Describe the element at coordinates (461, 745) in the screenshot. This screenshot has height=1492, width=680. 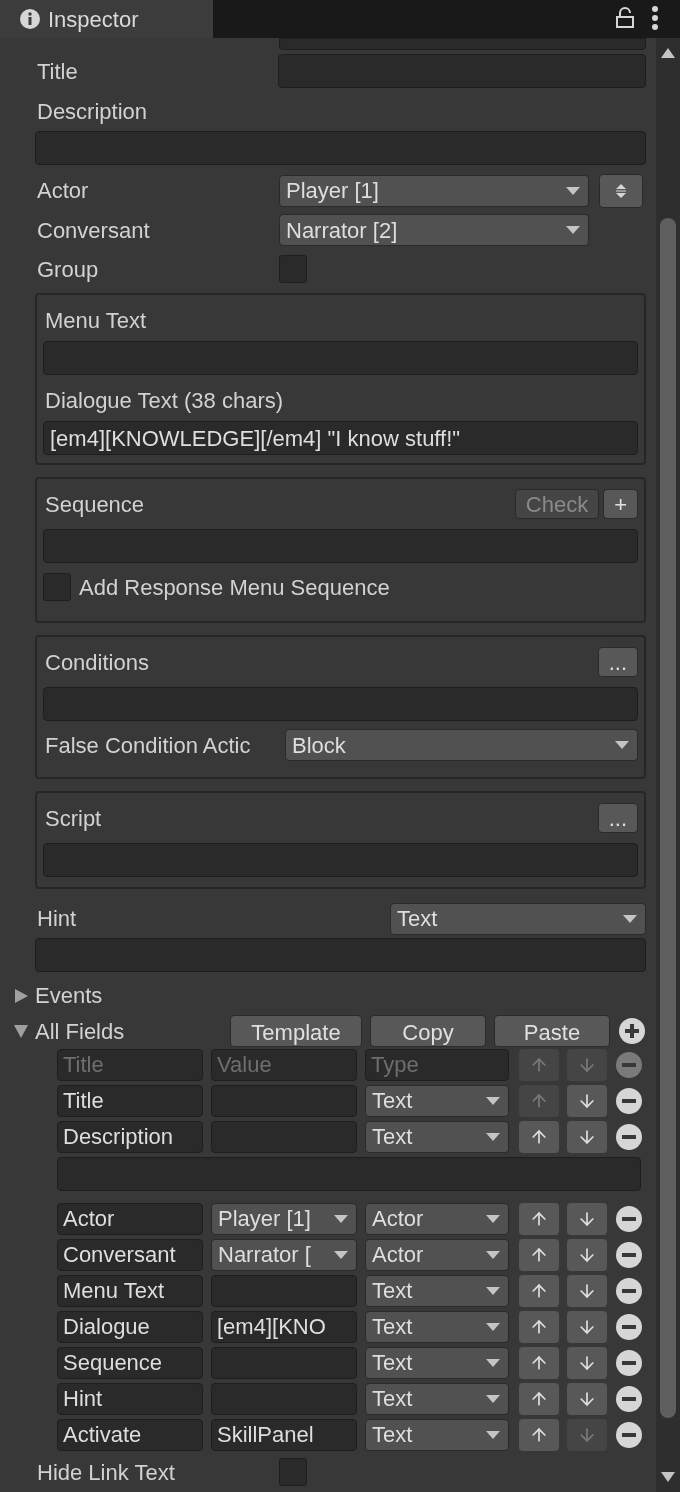
I see `dropdown: Block` at that location.